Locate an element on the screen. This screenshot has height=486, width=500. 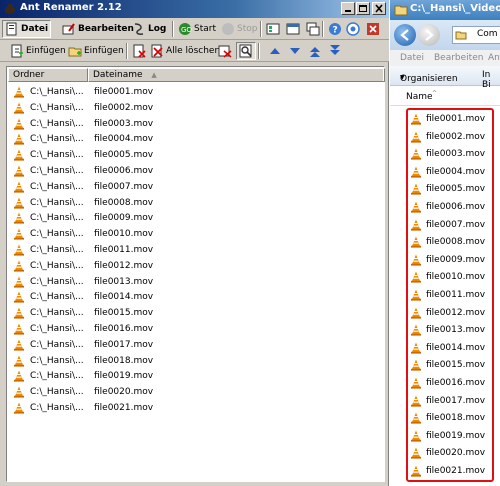
add-files-button: Einfügen is located at coordinates (38, 51).